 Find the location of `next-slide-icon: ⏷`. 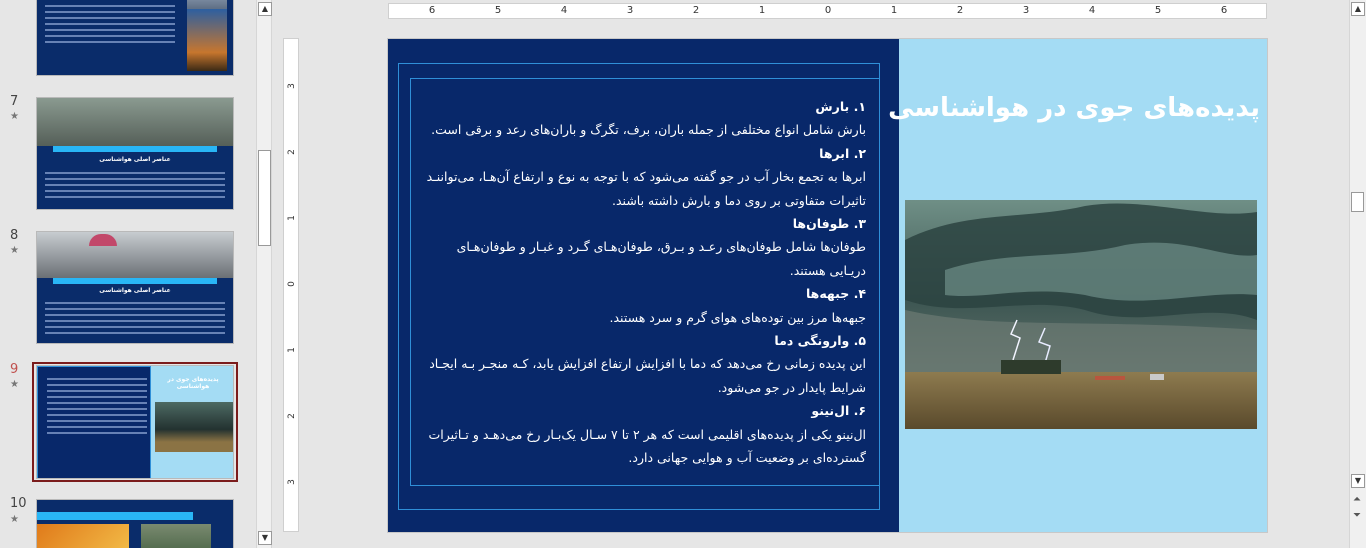

next-slide-icon: ⏷ is located at coordinates (1357, 515).